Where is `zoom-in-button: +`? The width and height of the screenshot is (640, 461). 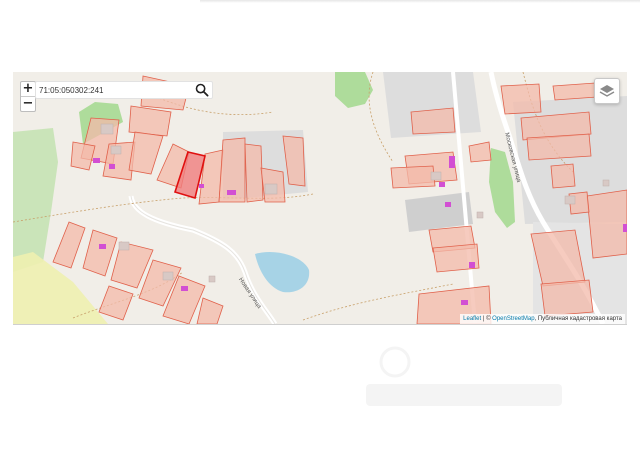
zoom-in-button: + is located at coordinates (28, 89).